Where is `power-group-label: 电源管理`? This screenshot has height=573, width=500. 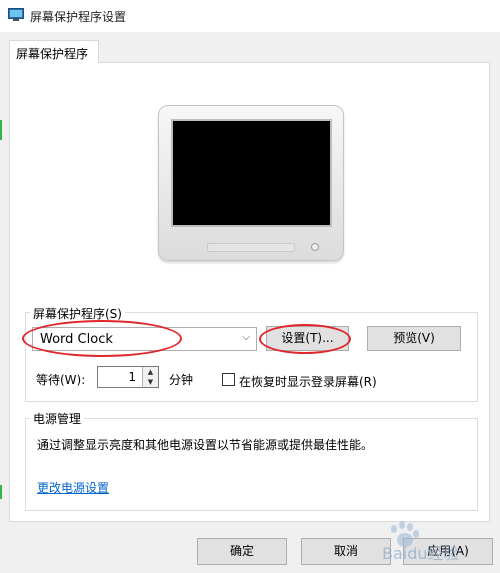
power-group-label: 电源管理 is located at coordinates (57, 418).